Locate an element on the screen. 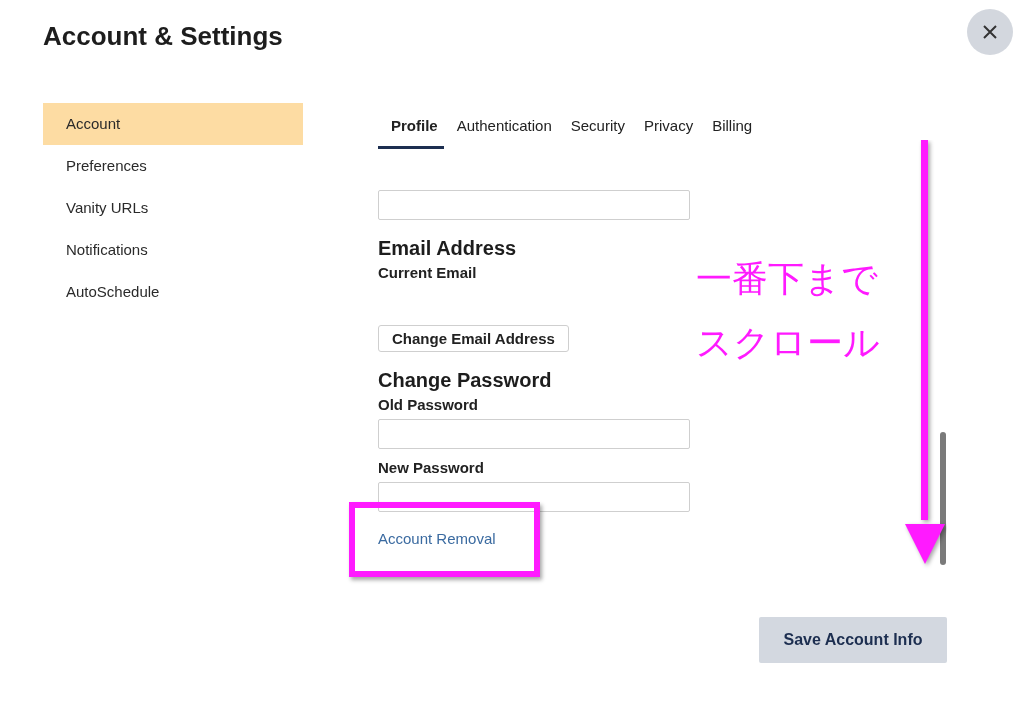  tab: Security is located at coordinates (597, 126).